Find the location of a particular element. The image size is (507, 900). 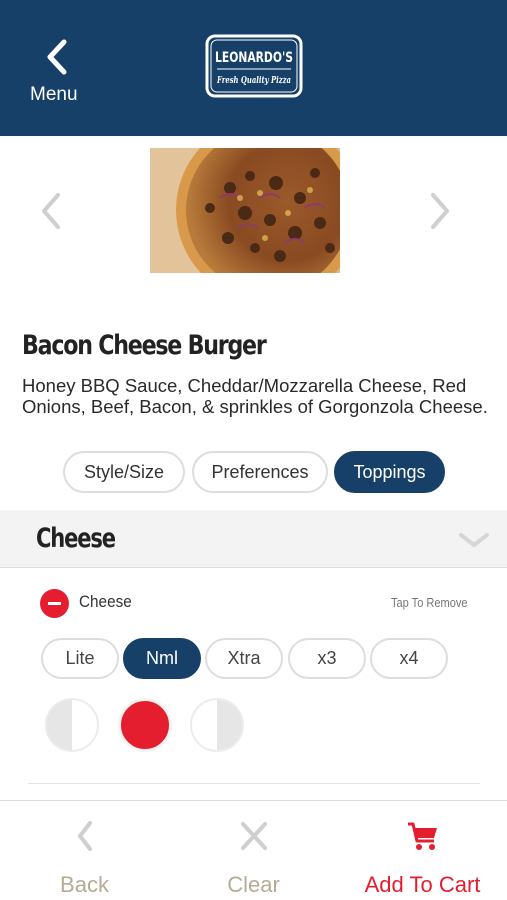

back-button: Back is located at coordinates (84, 850).